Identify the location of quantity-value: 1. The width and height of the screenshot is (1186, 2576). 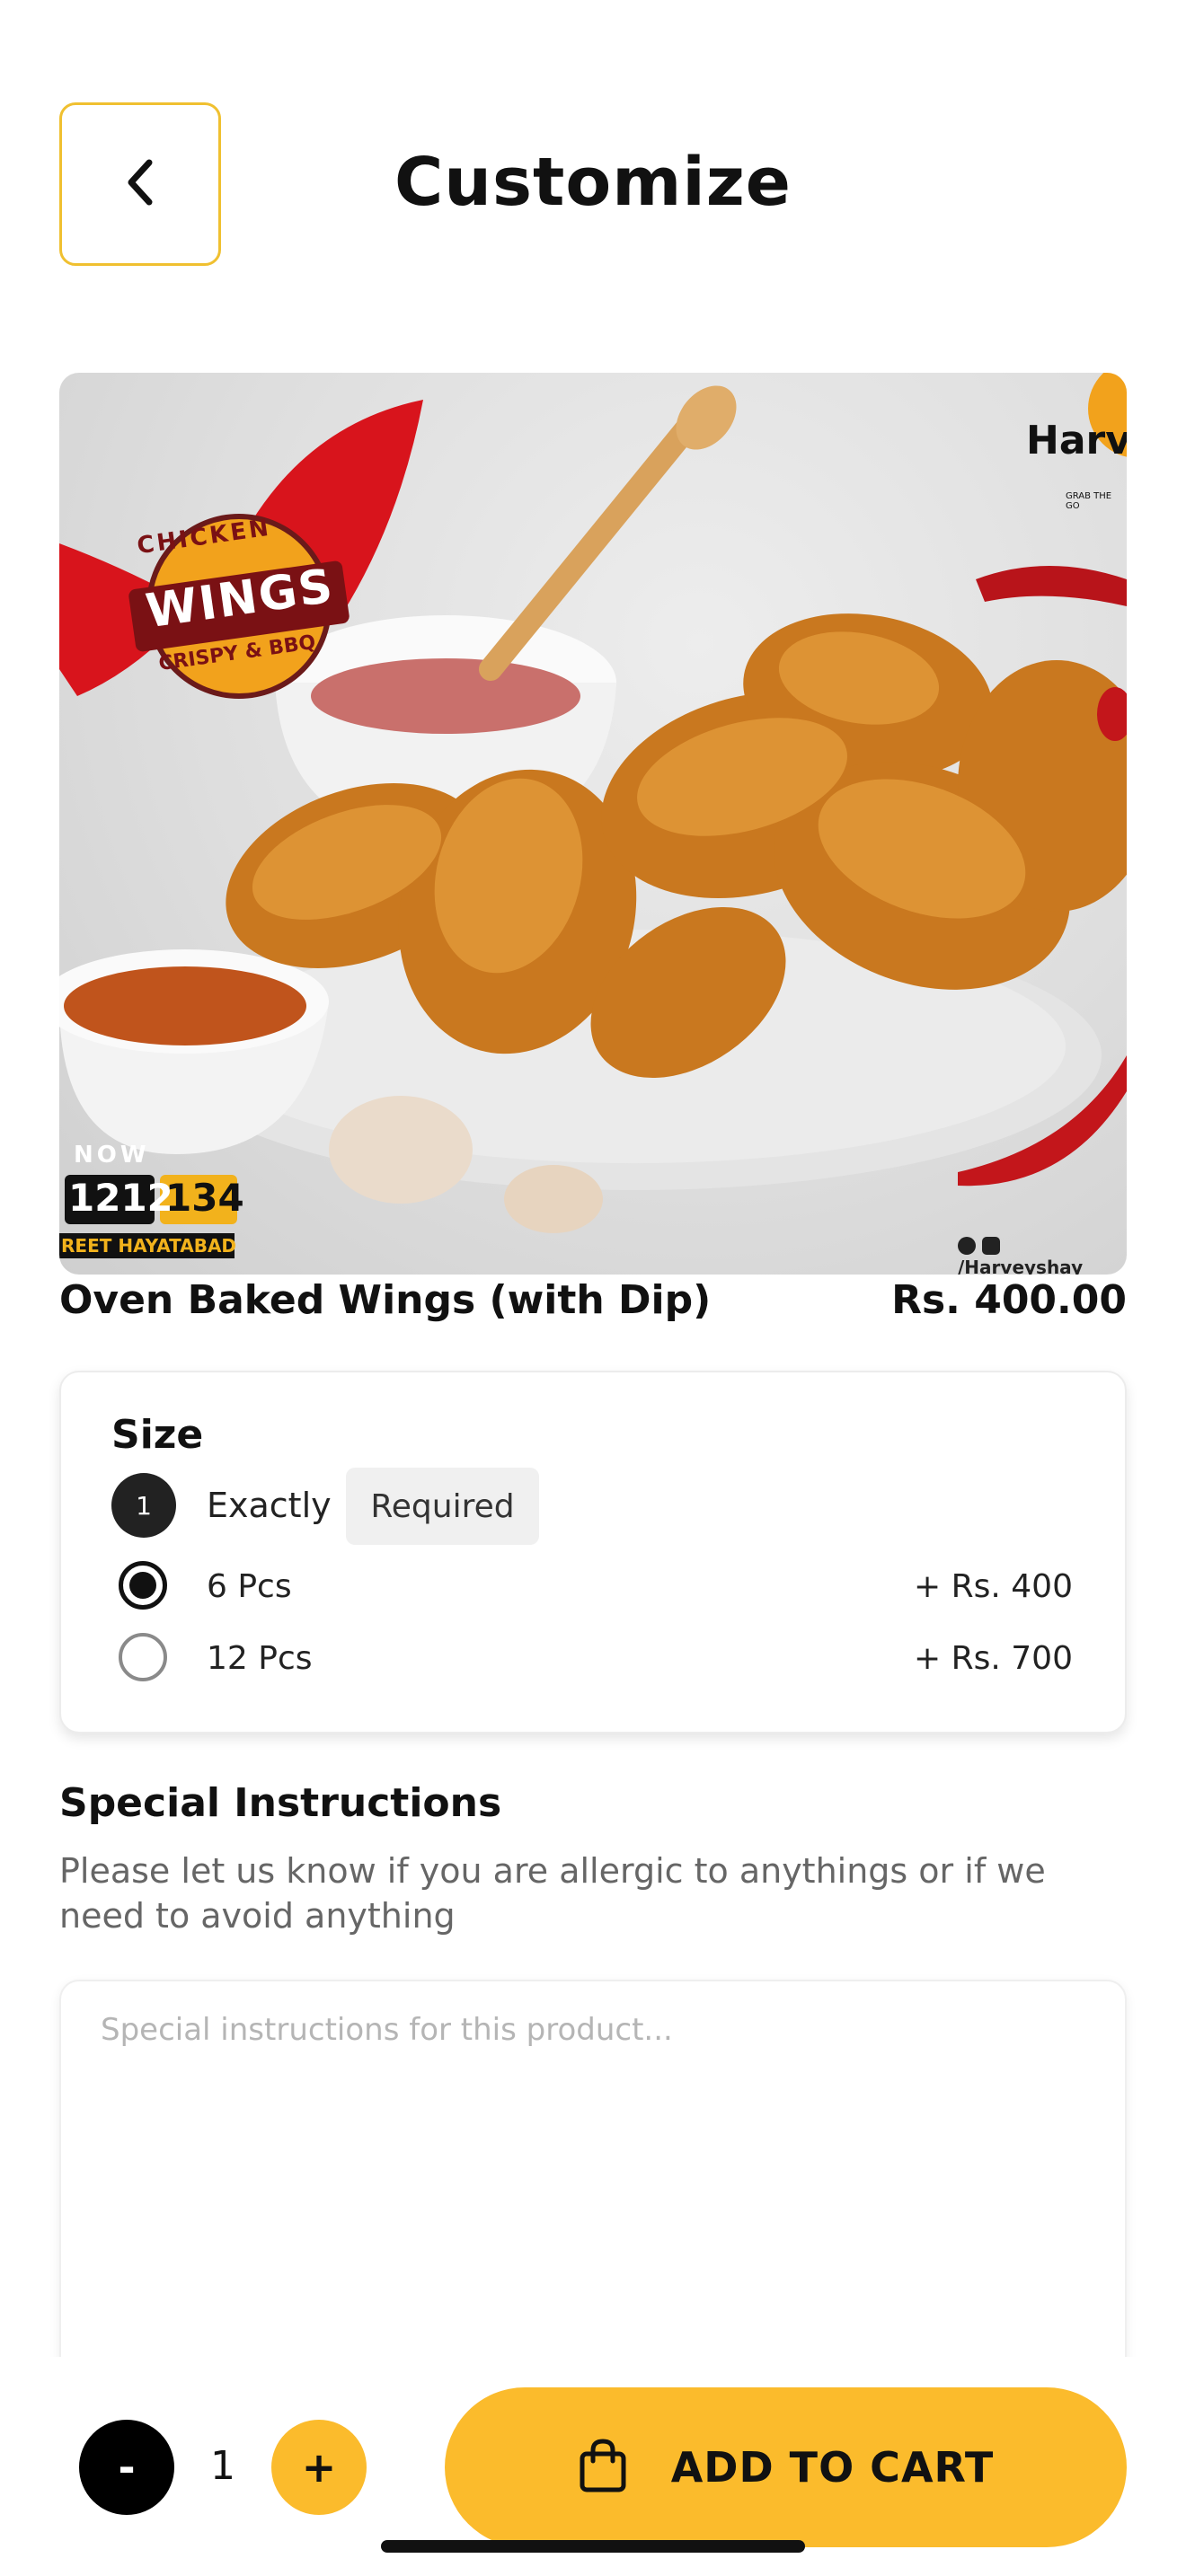
(222, 2466).